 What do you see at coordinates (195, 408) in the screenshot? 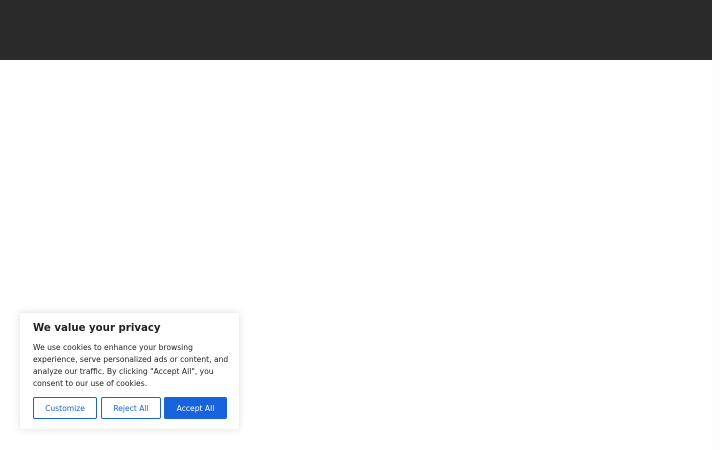
I see `accept-all-button: Accept All` at bounding box center [195, 408].